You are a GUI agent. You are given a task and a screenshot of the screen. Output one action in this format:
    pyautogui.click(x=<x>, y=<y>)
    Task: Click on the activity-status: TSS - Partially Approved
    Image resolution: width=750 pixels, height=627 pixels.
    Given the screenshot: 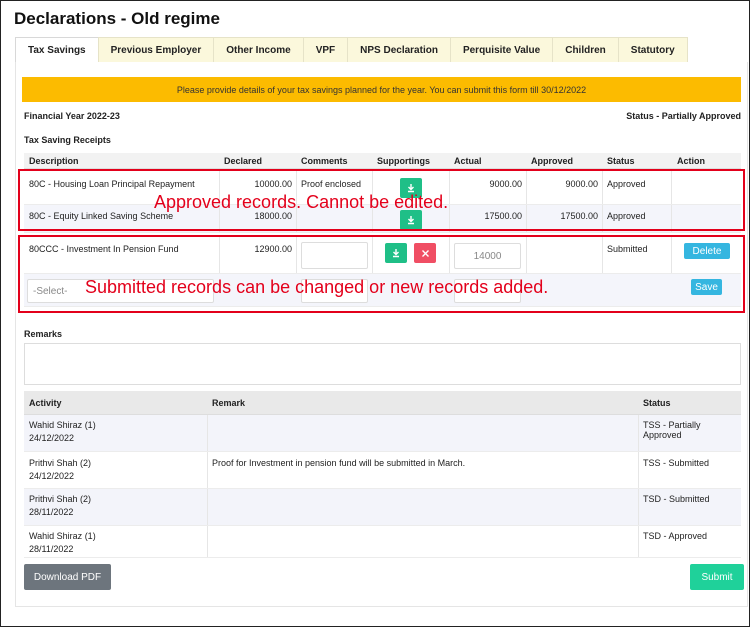 What is the action you would take?
    pyautogui.click(x=672, y=430)
    